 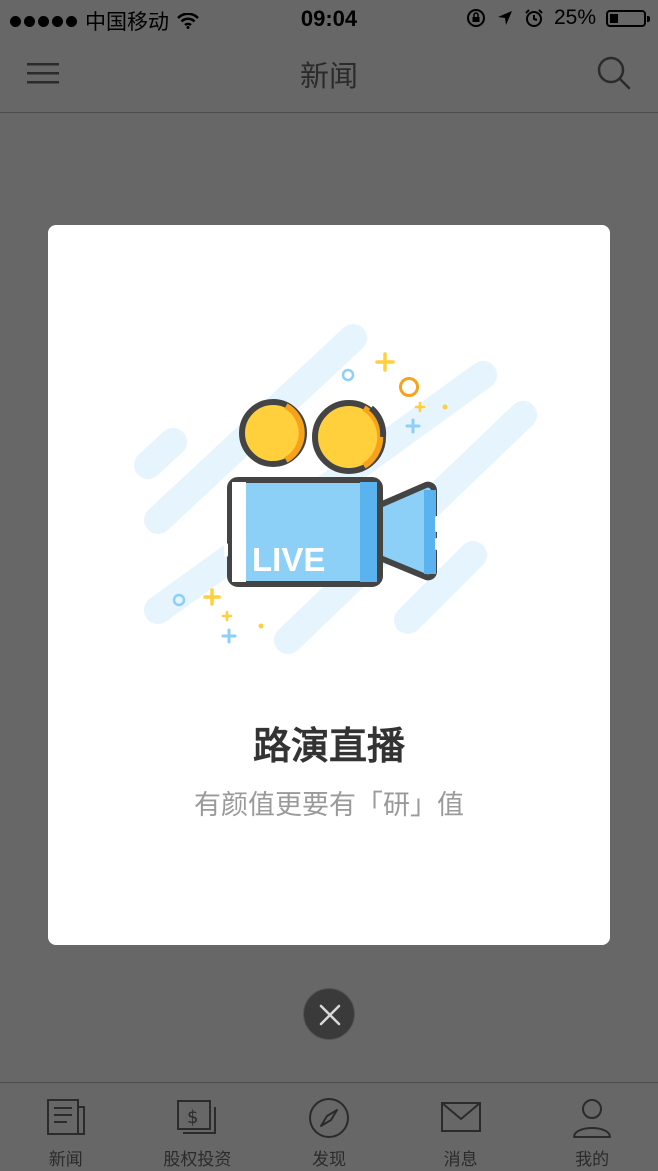 I want to click on tab-equity-investment-label: 股权投资, so click(x=197, y=1160).